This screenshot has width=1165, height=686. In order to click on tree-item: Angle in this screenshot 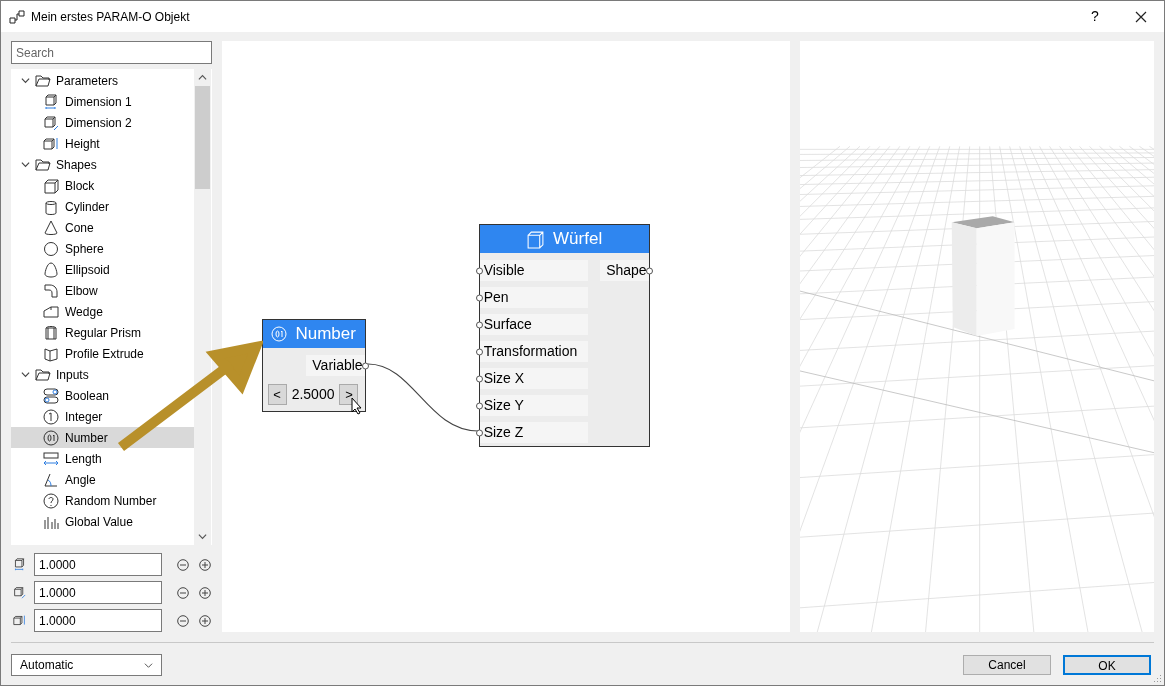, I will do `click(70, 479)`.